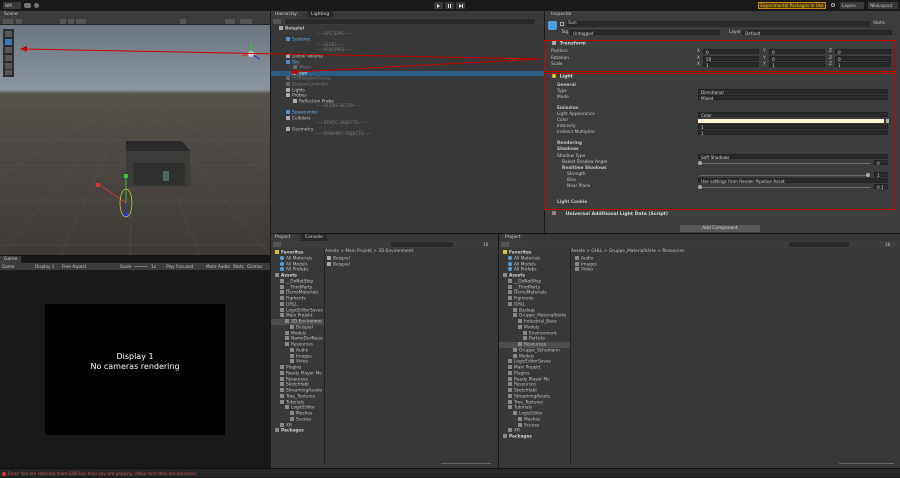 This screenshot has width=900, height=478. What do you see at coordinates (596, 251) in the screenshot?
I see `crumb: GHLL` at bounding box center [596, 251].